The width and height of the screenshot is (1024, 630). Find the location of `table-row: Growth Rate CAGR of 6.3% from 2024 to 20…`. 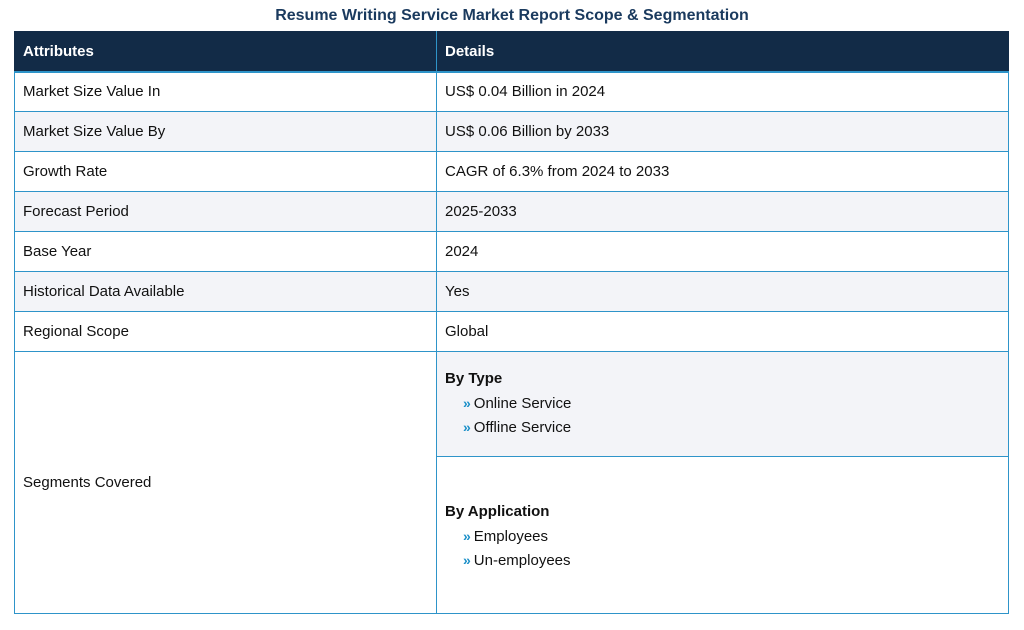

table-row: Growth Rate CAGR of 6.3% from 2024 to 20… is located at coordinates (511, 171).